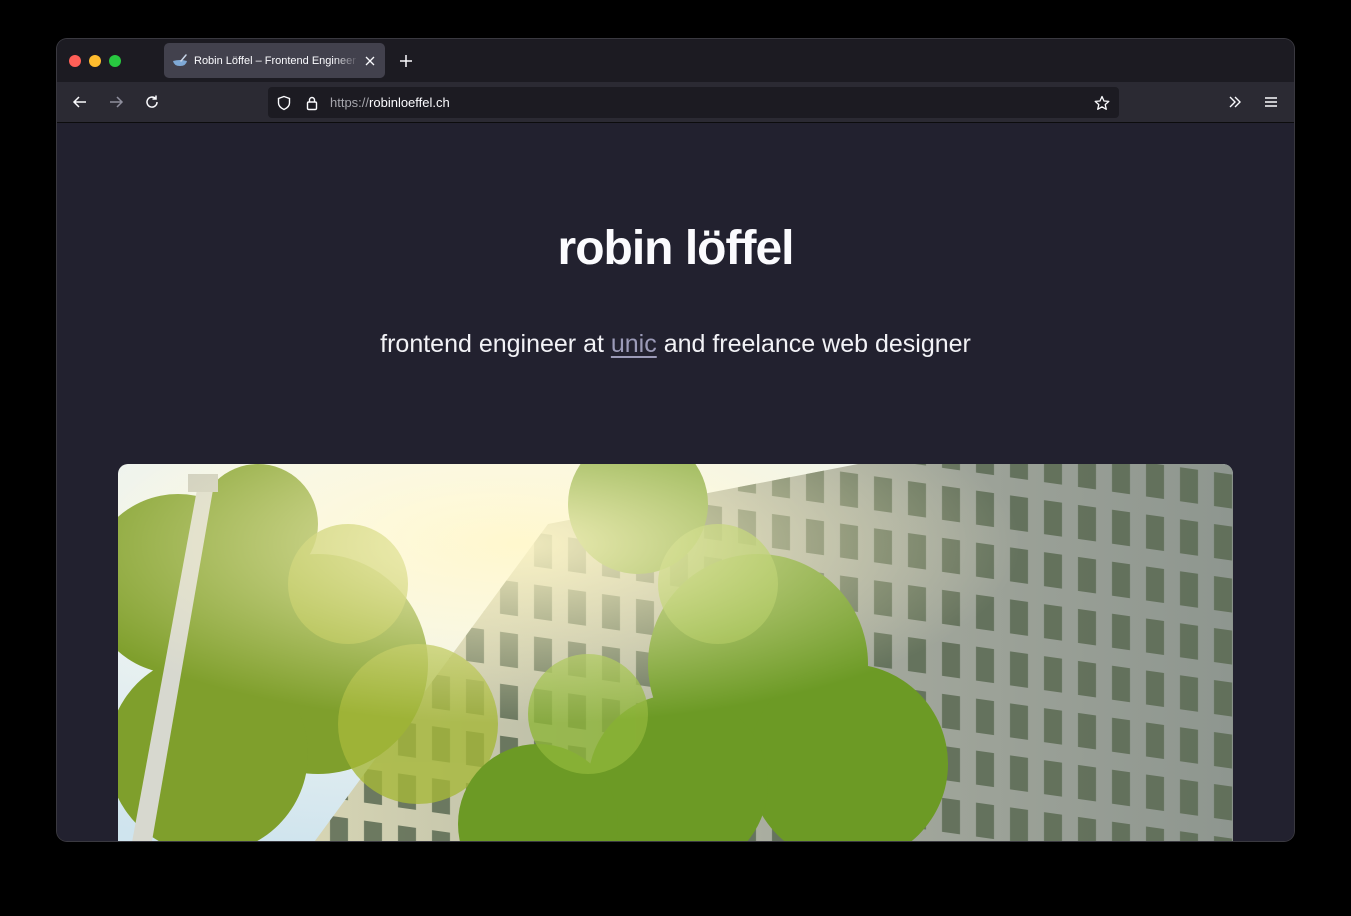 The width and height of the screenshot is (1351, 916). I want to click on navigation-bar: https://robinloeffel.ch, so click(675, 102).